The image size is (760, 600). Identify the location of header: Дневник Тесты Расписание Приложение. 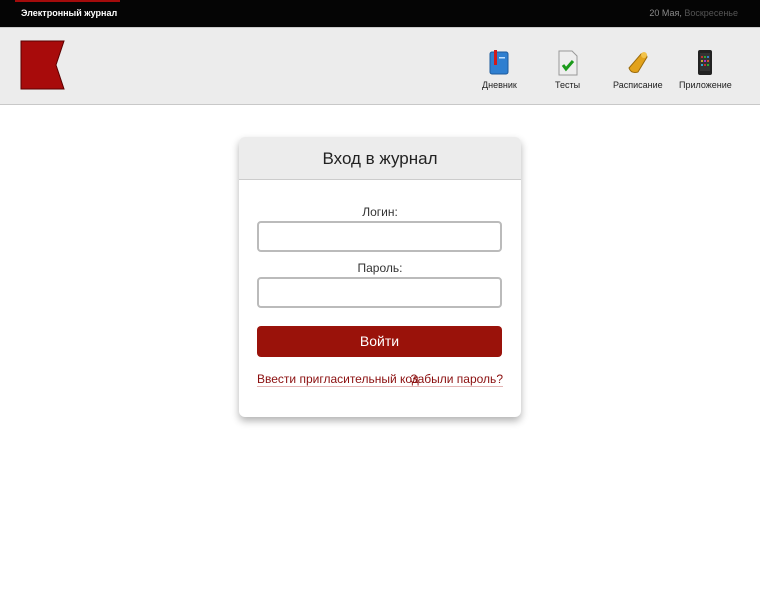
(380, 66).